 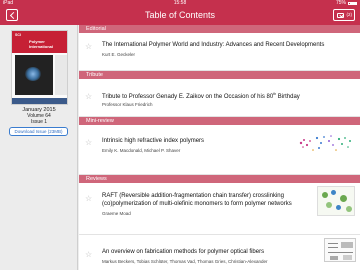 What do you see at coordinates (41, 44) in the screenshot?
I see `cover-journal-name: Polymer International` at bounding box center [41, 44].